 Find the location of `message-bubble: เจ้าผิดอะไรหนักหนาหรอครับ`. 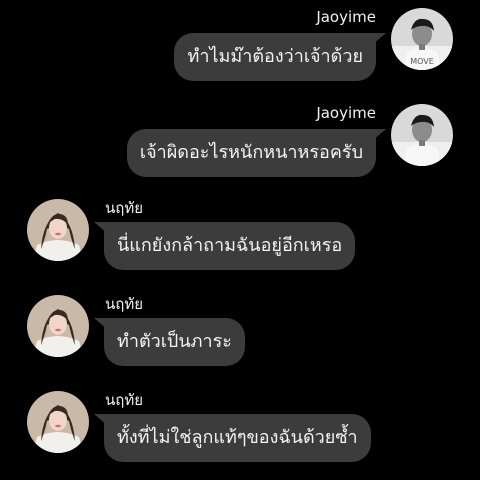

message-bubble: เจ้าผิดอะไรหนักหนาหรอครับ is located at coordinates (251, 153).